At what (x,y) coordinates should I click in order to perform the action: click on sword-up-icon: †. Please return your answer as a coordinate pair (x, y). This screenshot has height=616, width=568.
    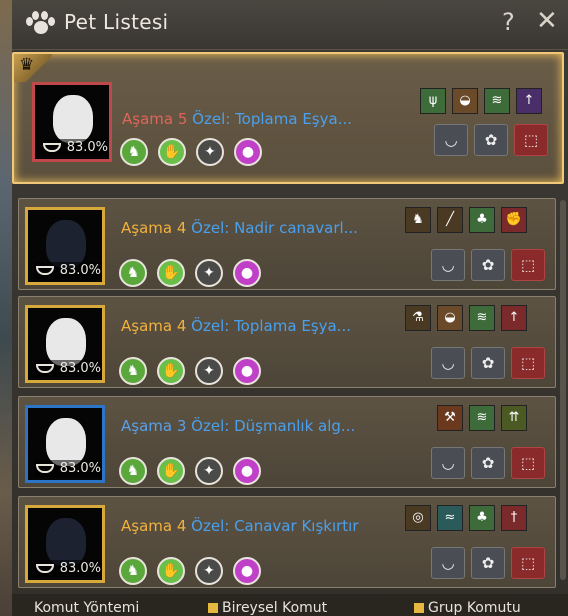
    Looking at the image, I should click on (514, 518).